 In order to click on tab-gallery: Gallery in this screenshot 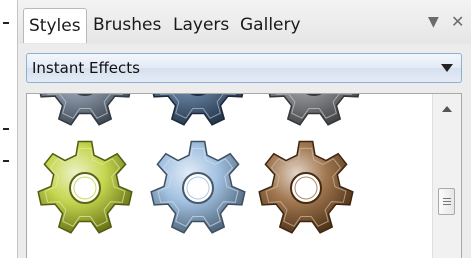, I will do `click(270, 25)`.